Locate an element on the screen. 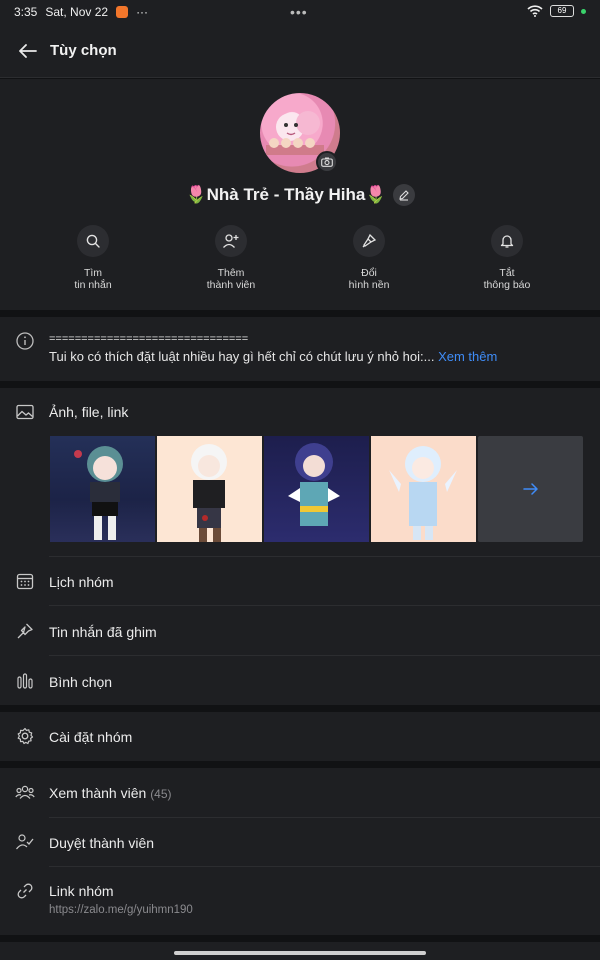  media-thumbnails is located at coordinates (316, 489).